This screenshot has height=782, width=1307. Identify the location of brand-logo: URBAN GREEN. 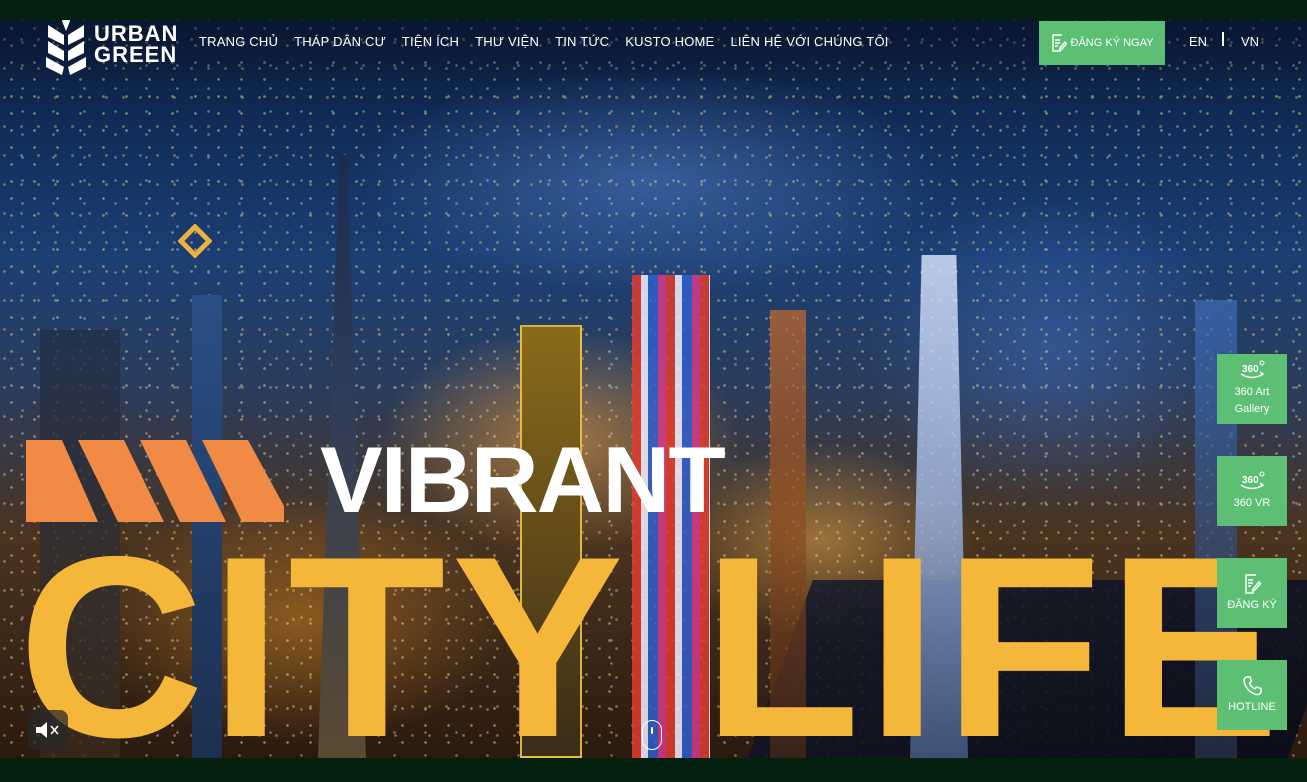
(114, 44).